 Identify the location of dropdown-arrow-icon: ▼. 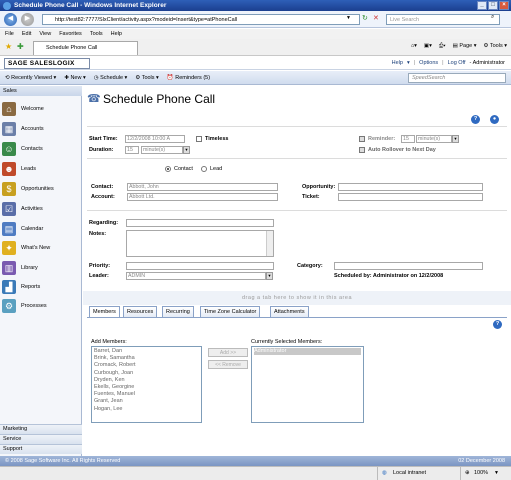
(348, 18).